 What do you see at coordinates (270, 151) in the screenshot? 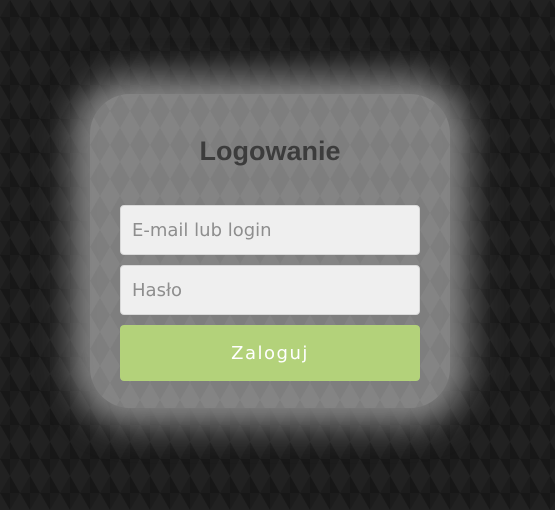
I see `login-title: Logowanie` at bounding box center [270, 151].